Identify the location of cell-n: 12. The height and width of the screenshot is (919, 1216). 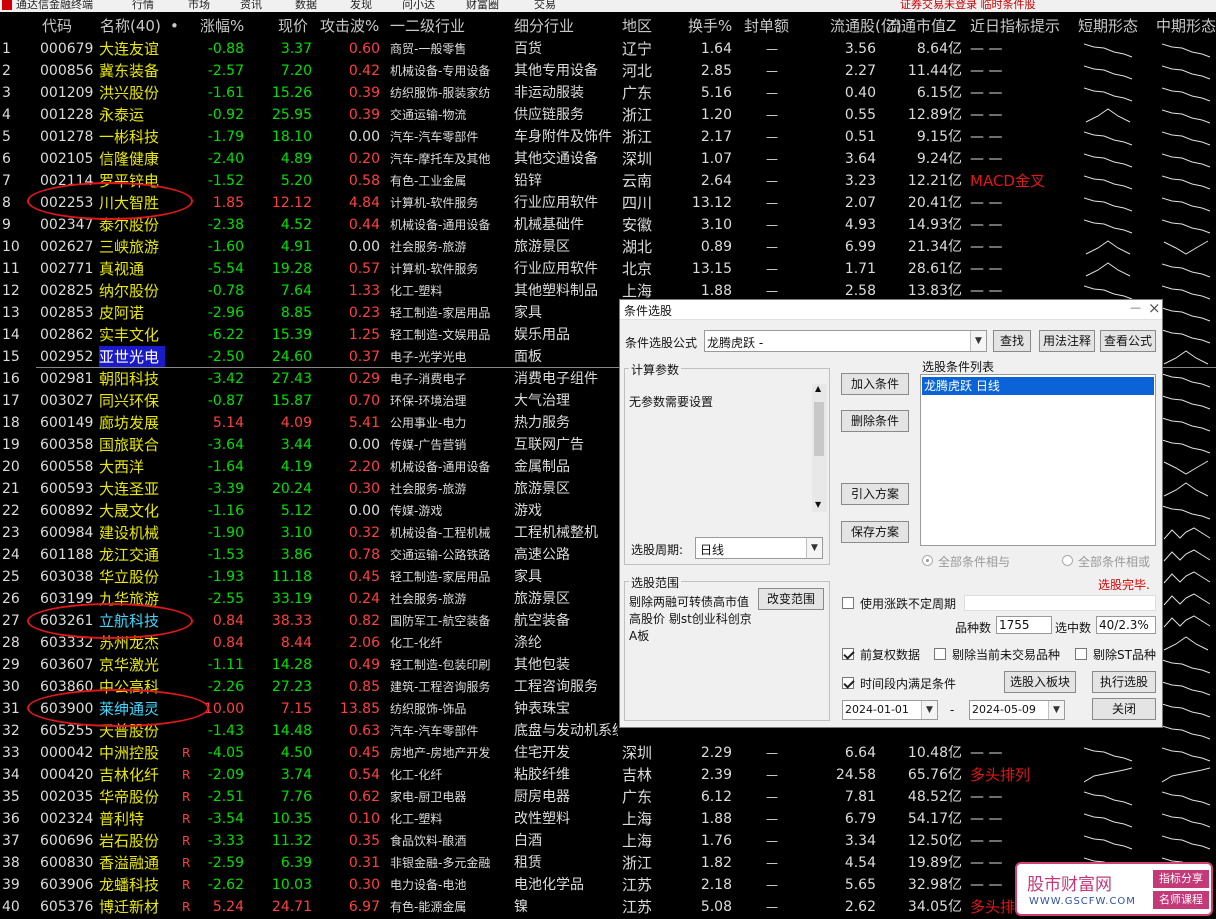
(11, 291).